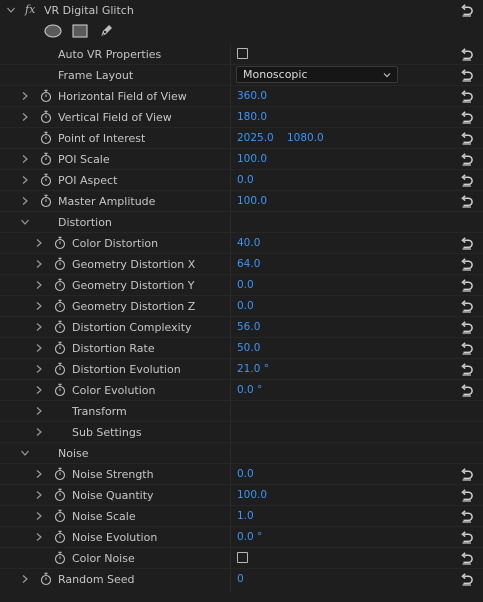 This screenshot has width=483, height=602. I want to click on noise-group-label: Noise, so click(73, 453).